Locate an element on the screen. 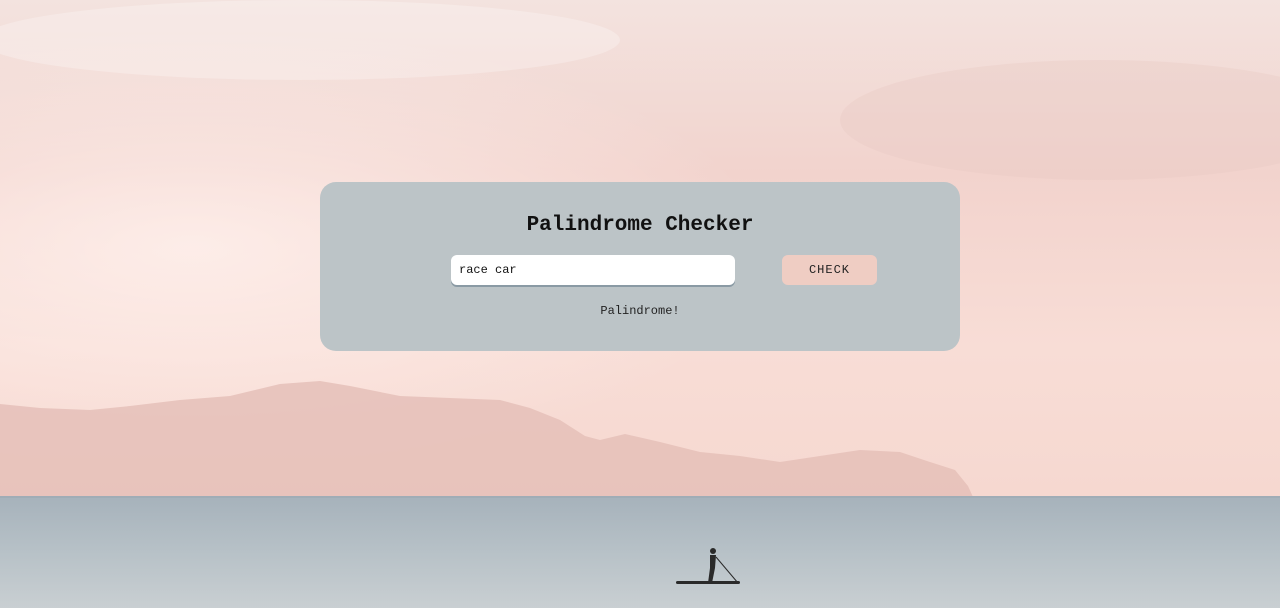 Image resolution: width=1280 pixels, height=608 pixels. text-input is located at coordinates (593, 270).